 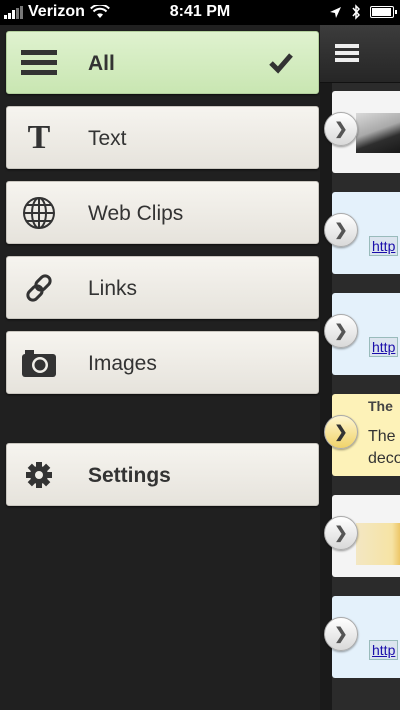 What do you see at coordinates (356, 12) in the screenshot?
I see `bluetooth-icon` at bounding box center [356, 12].